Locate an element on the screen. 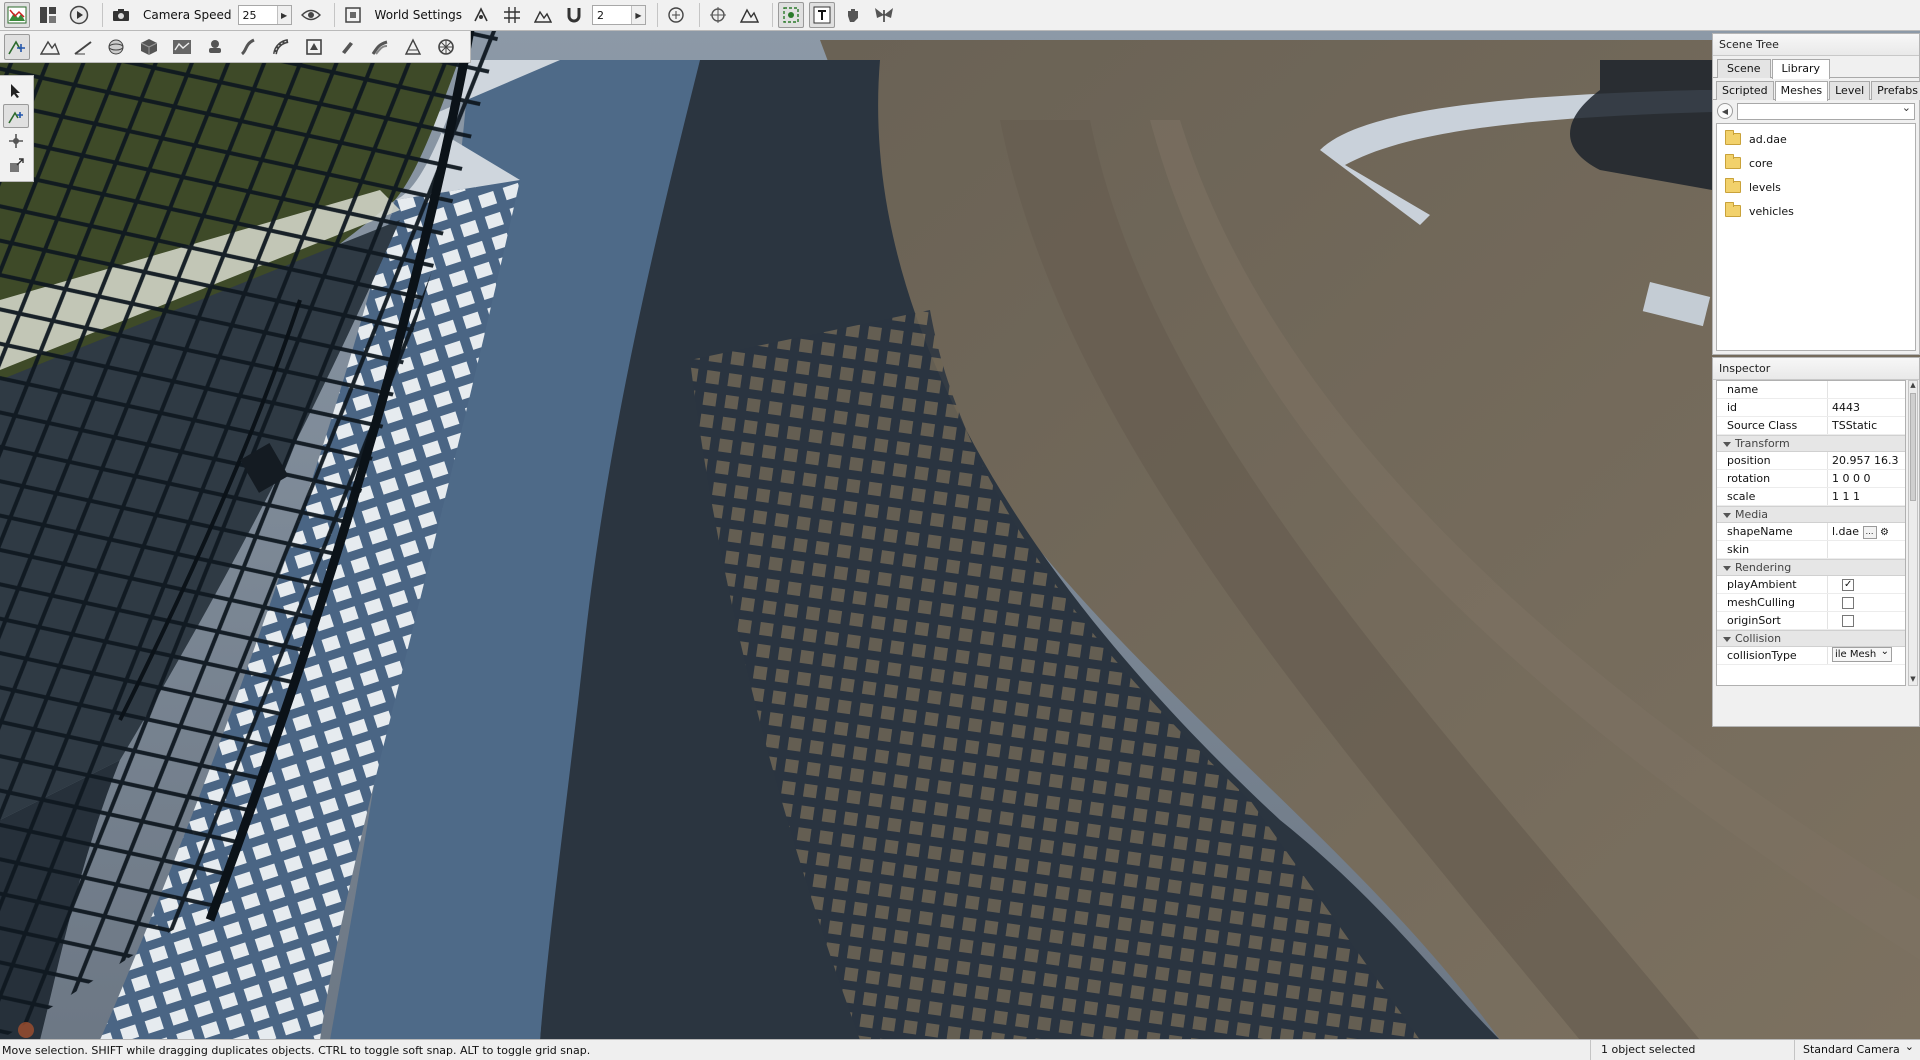 The width and height of the screenshot is (1920, 1060). terrain-icon is located at coordinates (50, 47).